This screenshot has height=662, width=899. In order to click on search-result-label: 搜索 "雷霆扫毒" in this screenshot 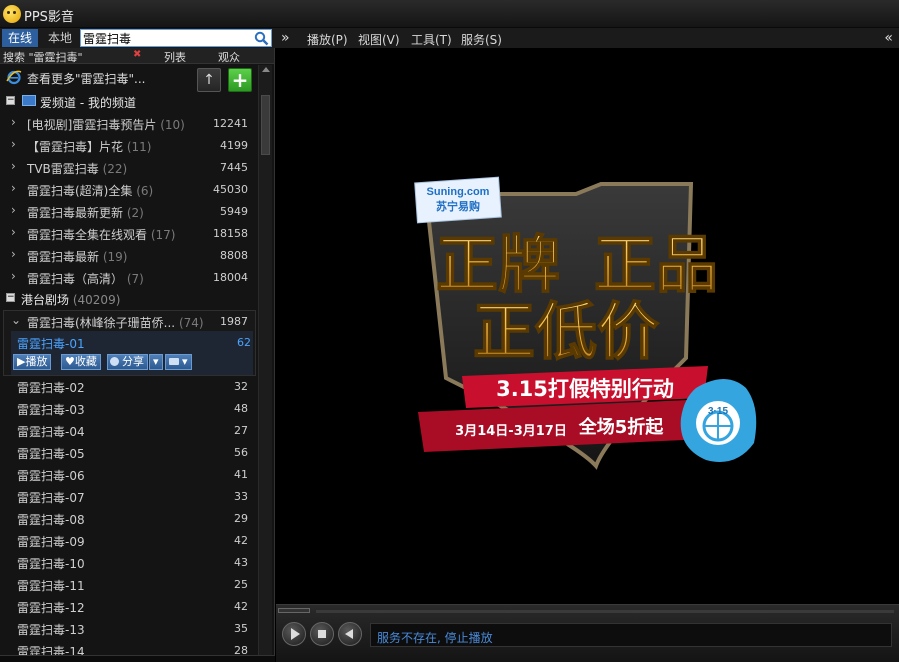, I will do `click(43, 57)`.